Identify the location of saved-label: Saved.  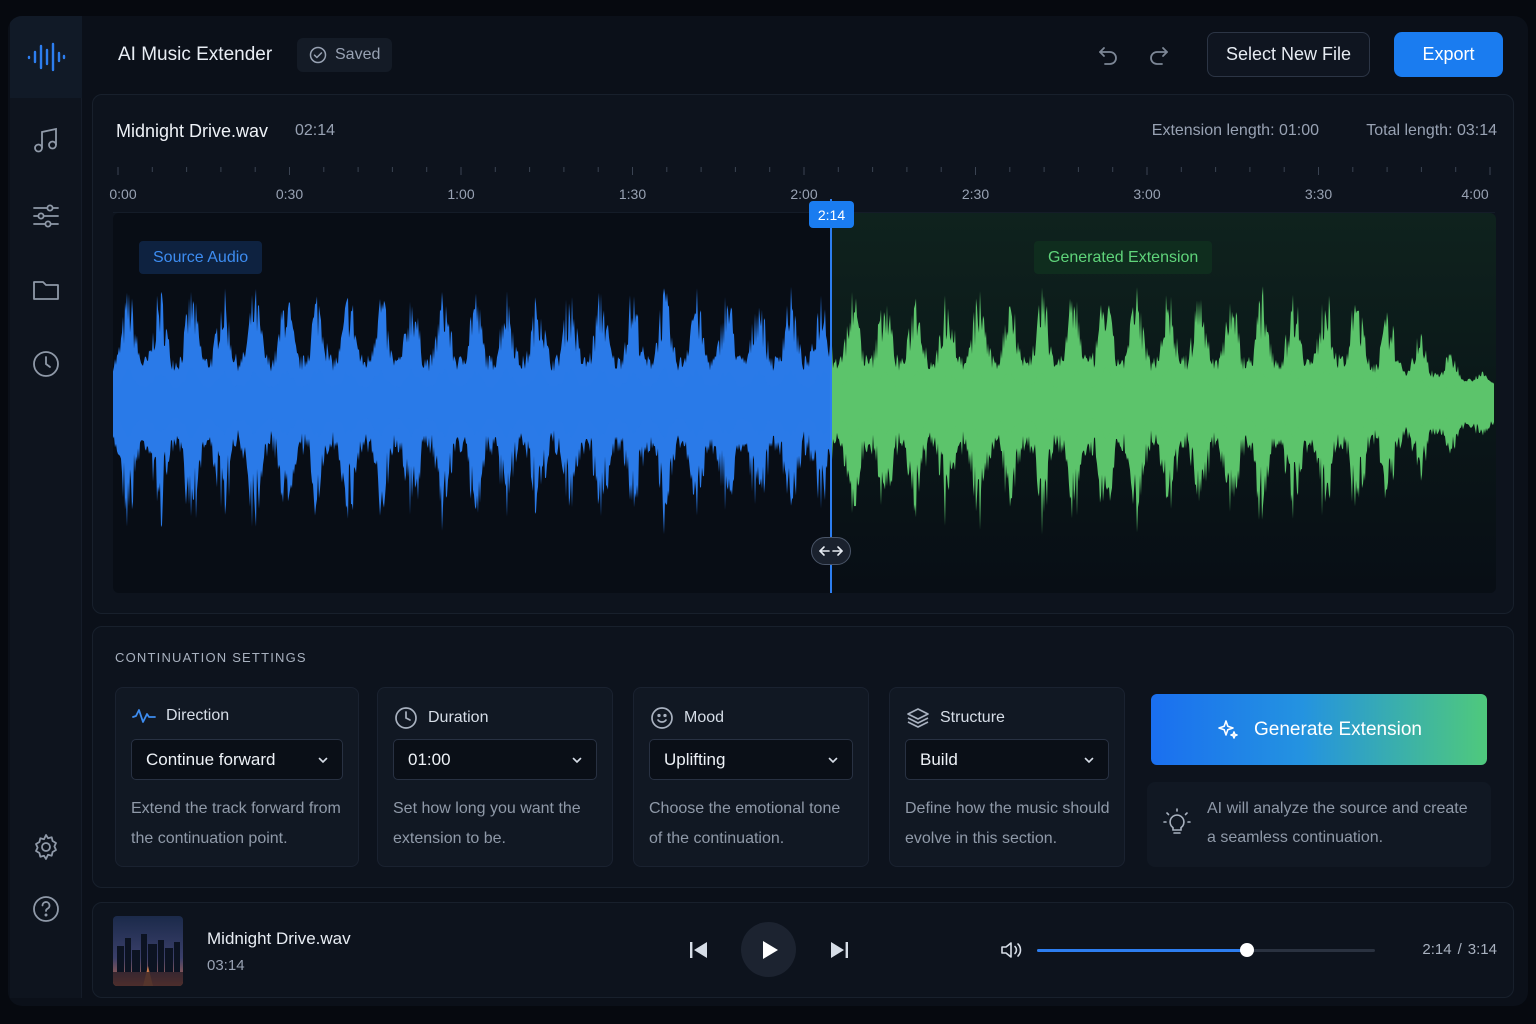
(358, 54).